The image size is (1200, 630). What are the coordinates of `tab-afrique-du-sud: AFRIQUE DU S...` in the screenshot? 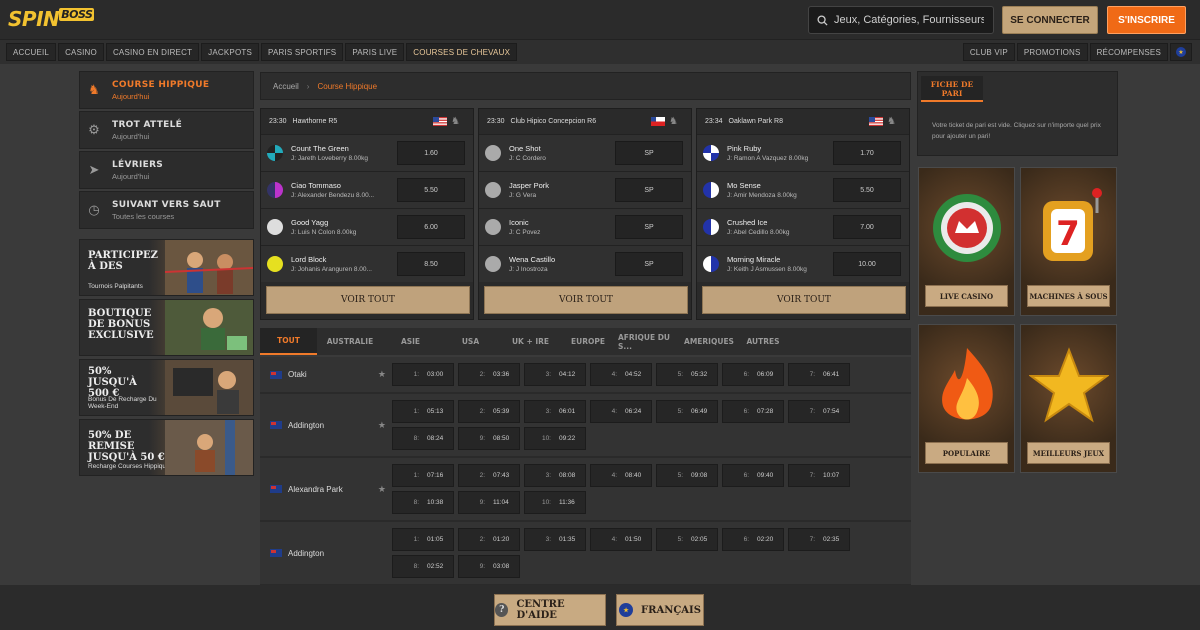 It's located at (649, 341).